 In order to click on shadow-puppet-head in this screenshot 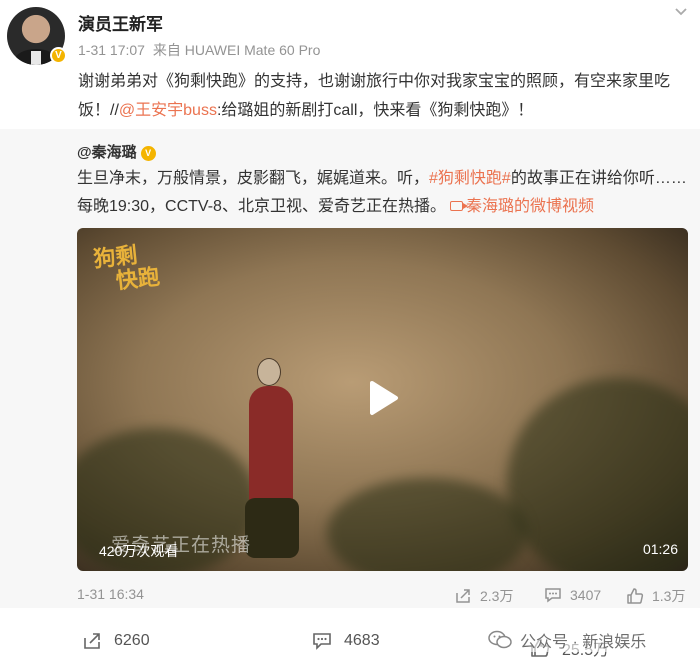, I will do `click(269, 372)`.